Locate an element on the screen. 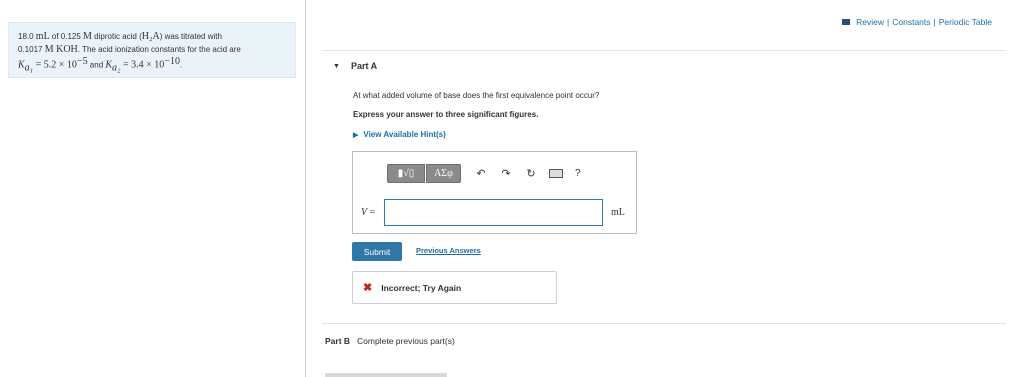 The height and width of the screenshot is (377, 1024). answer-editor: ▮√▯ ΑΣφ ↶ ↷ ↻ ? V = mL is located at coordinates (494, 192).